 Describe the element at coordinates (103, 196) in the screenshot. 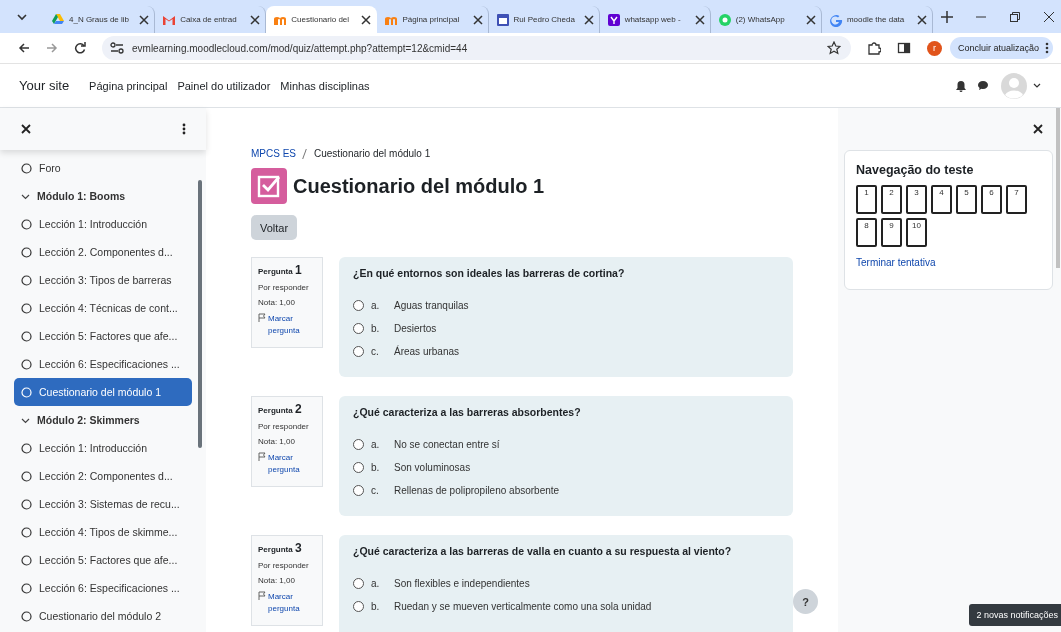

I see `section-item: Módulo 1: Booms` at that location.